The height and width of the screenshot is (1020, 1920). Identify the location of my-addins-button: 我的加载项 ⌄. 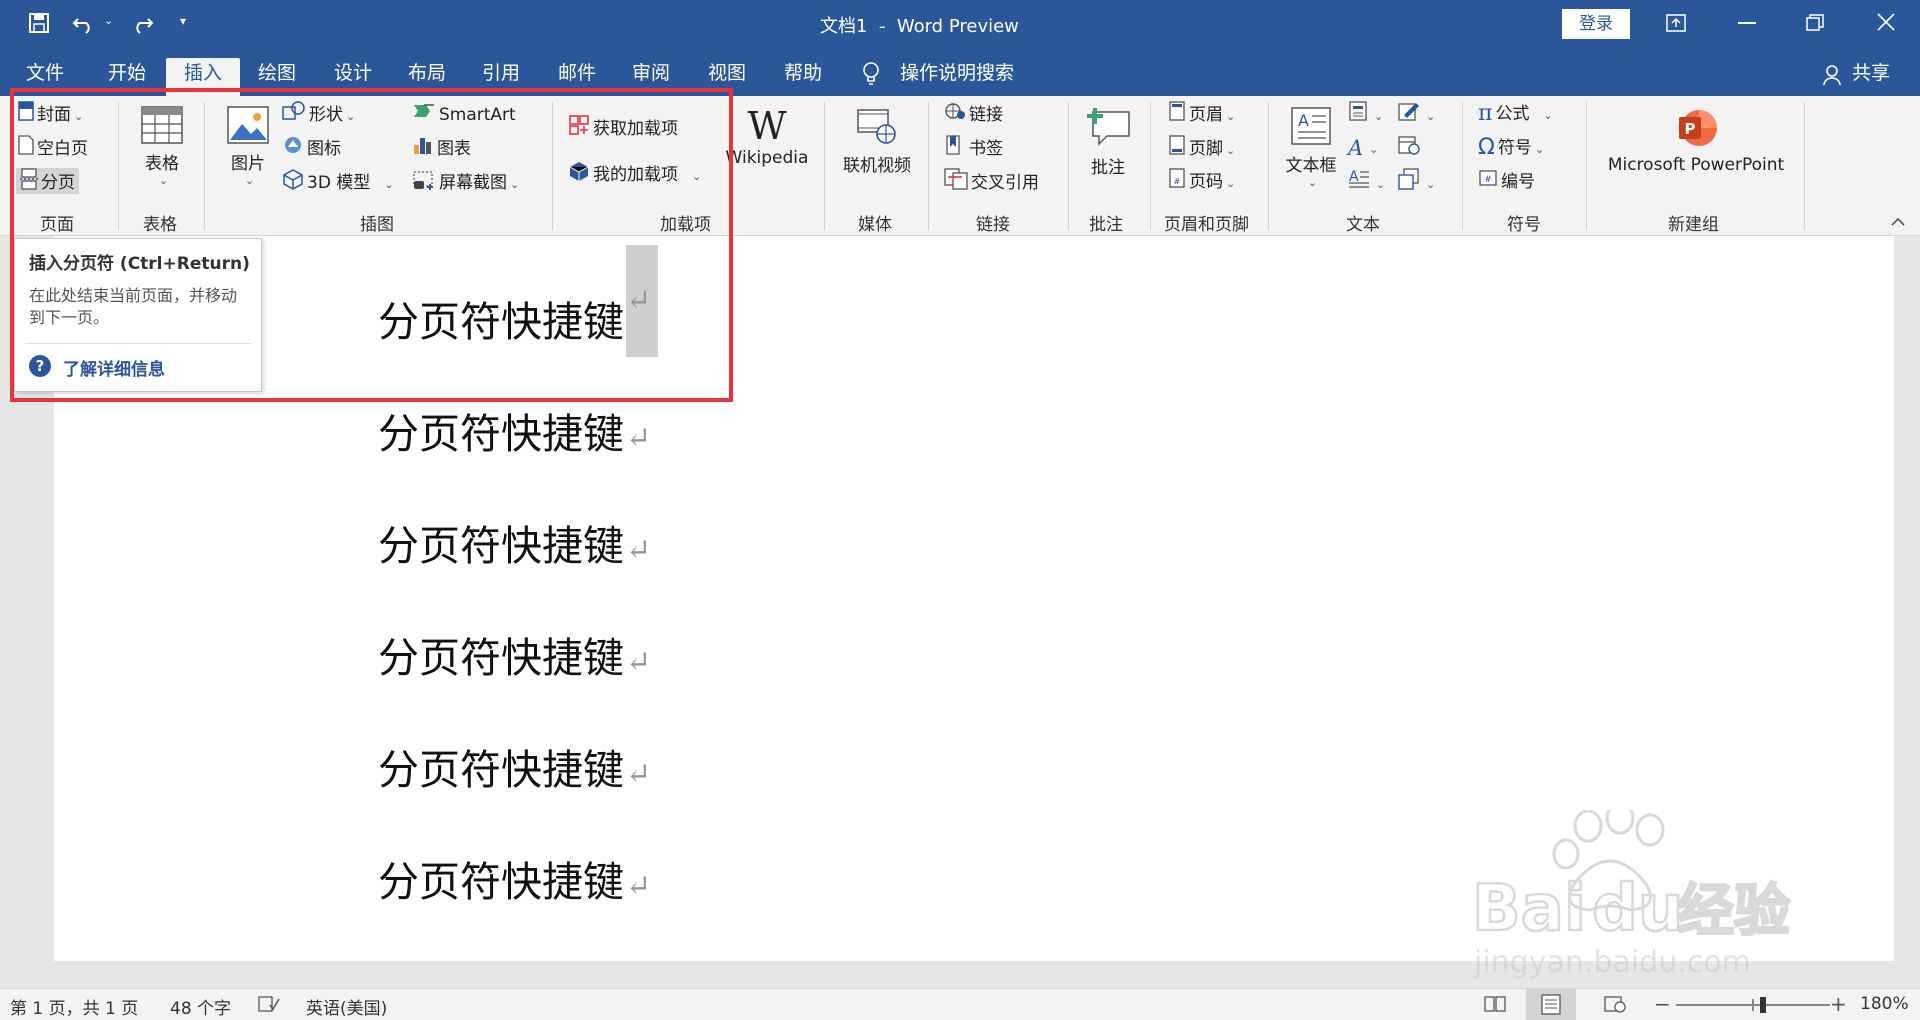
(634, 173).